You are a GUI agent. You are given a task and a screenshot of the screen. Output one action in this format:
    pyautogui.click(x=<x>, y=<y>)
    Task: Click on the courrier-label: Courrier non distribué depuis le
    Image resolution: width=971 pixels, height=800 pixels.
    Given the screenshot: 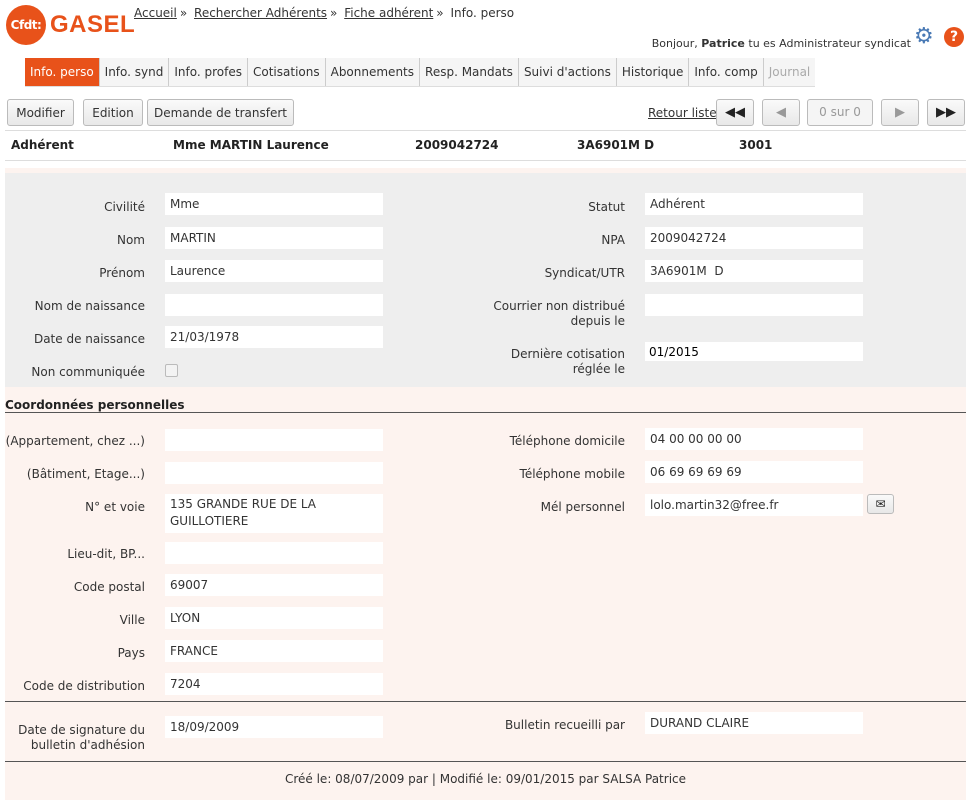 What is the action you would take?
    pyautogui.click(x=559, y=313)
    